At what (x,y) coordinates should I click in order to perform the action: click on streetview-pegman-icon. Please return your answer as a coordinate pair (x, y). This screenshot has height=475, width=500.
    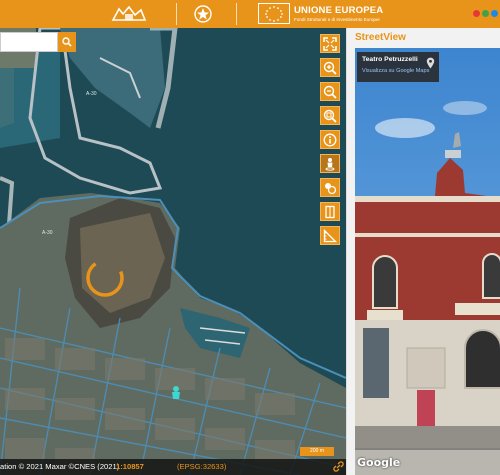
    Looking at the image, I should click on (330, 164).